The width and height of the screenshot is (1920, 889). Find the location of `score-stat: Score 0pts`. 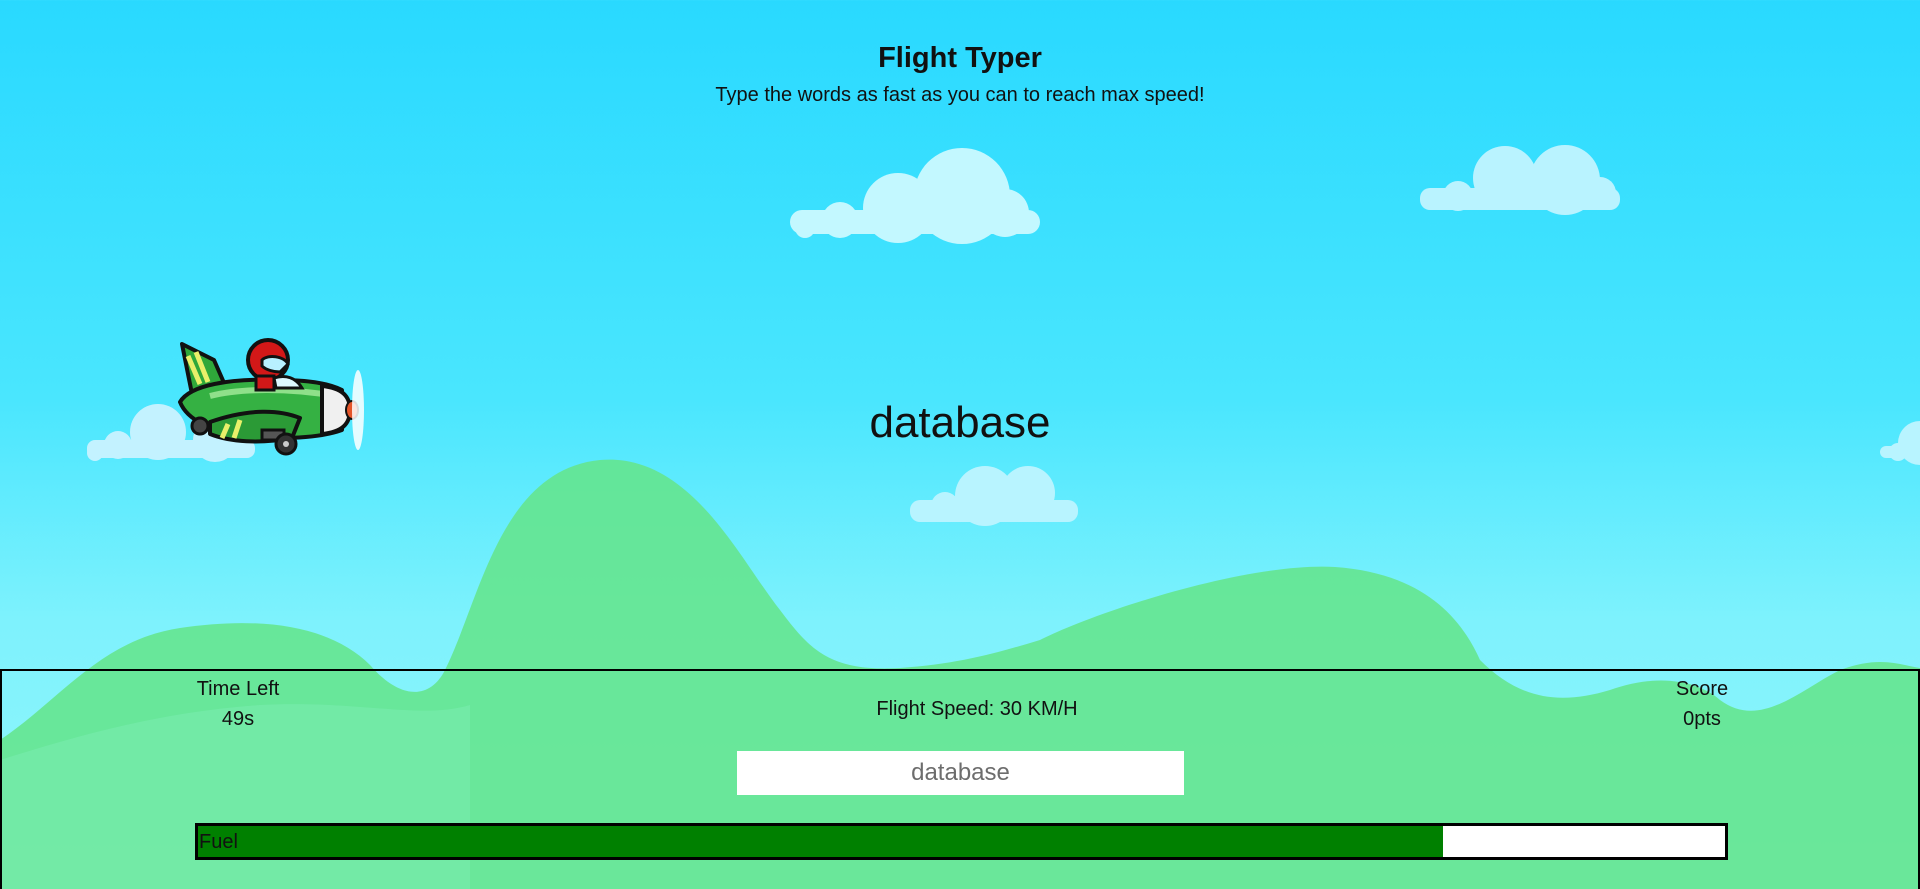

score-stat: Score 0pts is located at coordinates (1702, 704).